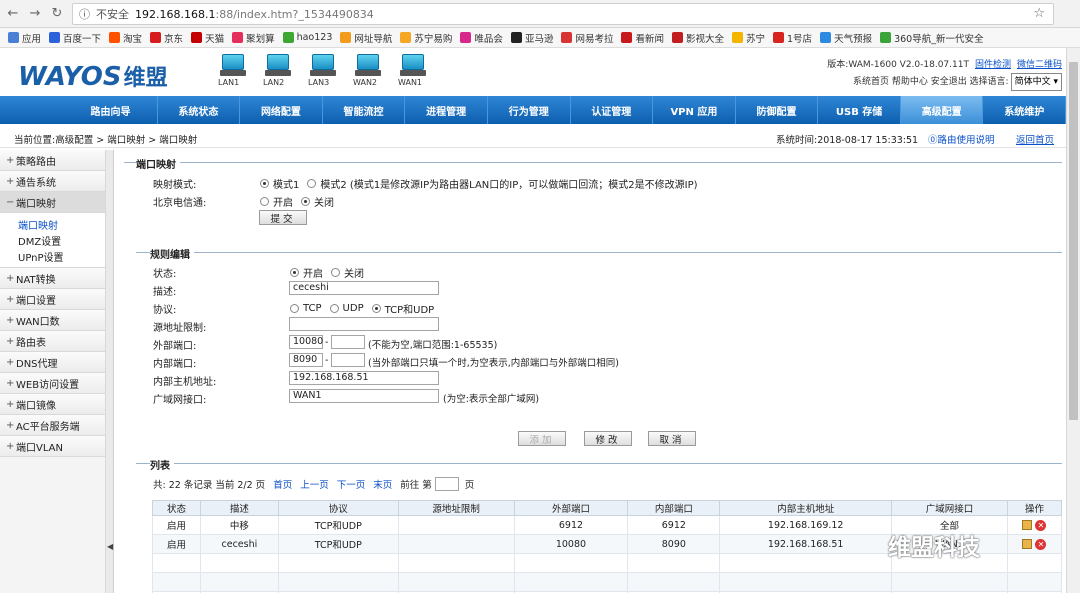 The height and width of the screenshot is (593, 1080). I want to click on menu-item: 智能流控, so click(364, 110).